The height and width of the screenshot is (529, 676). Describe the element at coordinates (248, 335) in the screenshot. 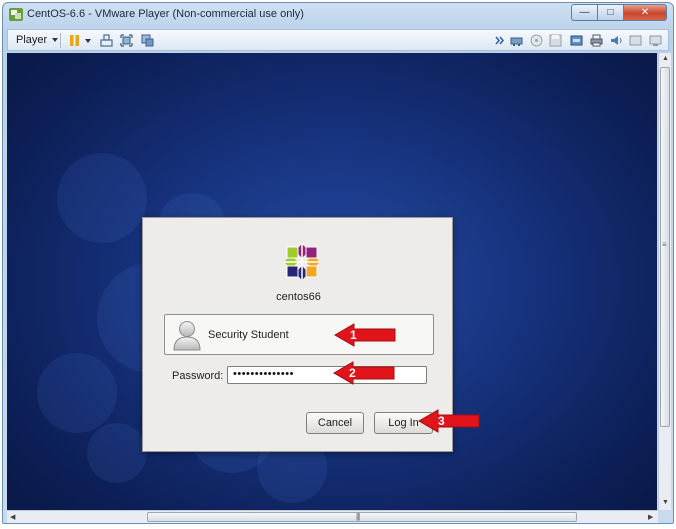

I see `user-name-label: Security Student` at that location.